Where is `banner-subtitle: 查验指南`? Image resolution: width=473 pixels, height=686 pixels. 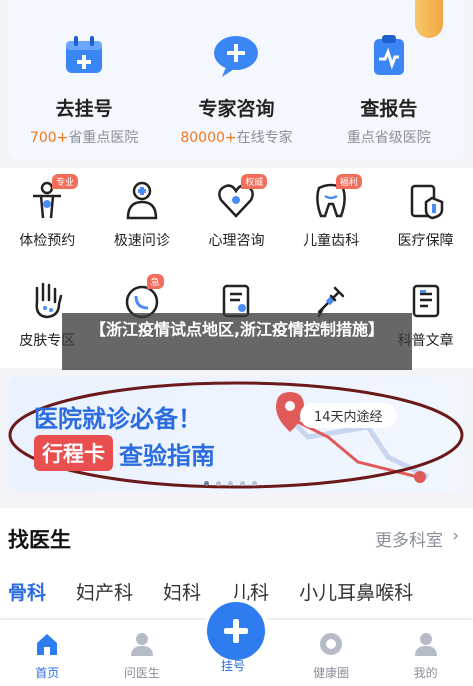 banner-subtitle: 查验指南 is located at coordinates (167, 455).